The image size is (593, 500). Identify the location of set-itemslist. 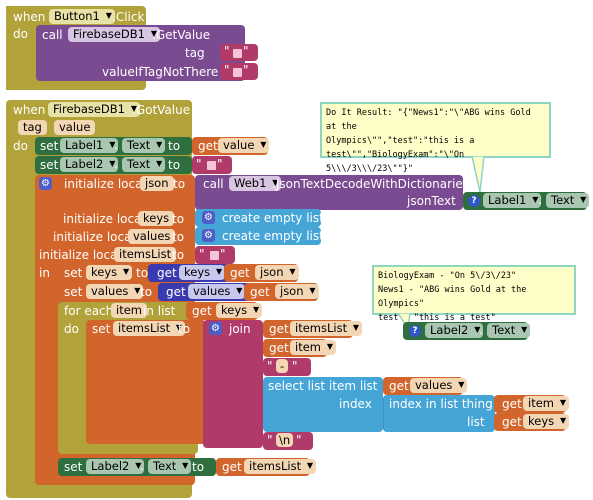
(146, 382).